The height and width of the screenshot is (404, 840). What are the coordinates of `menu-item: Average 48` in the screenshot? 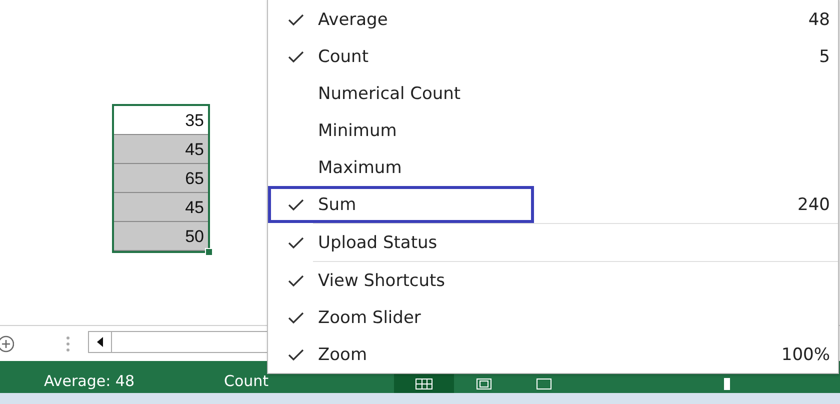 It's located at (553, 19).